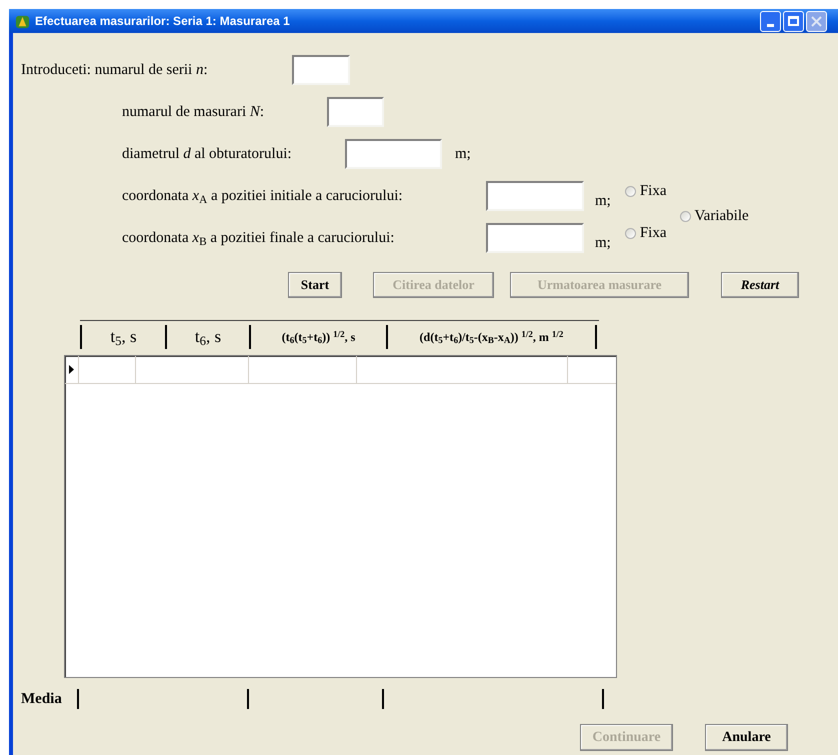 The height and width of the screenshot is (755, 838). What do you see at coordinates (760, 285) in the screenshot?
I see `action-button: Restart` at bounding box center [760, 285].